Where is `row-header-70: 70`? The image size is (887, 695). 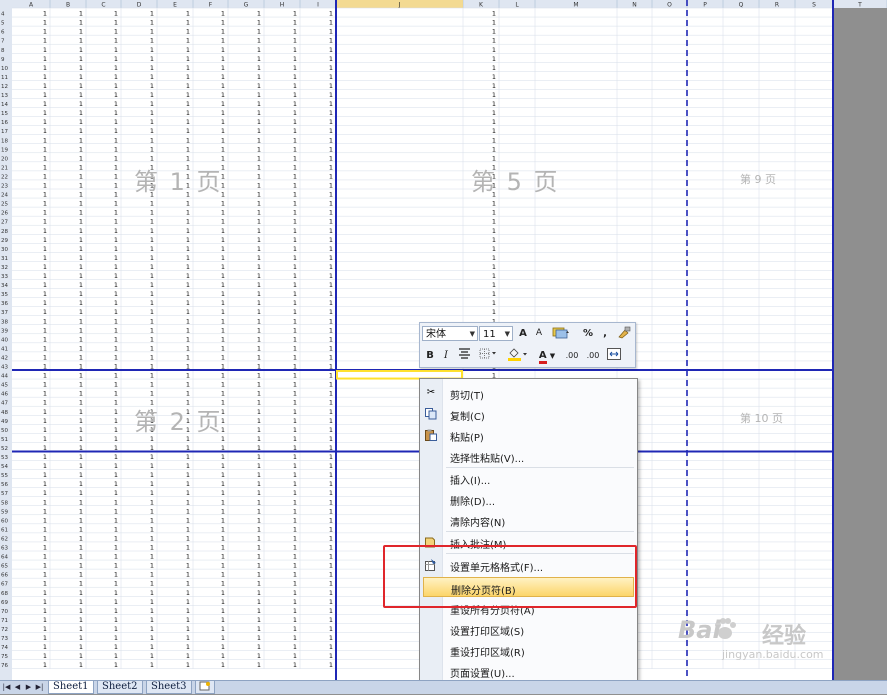
row-header-70: 70 is located at coordinates (4, 612).